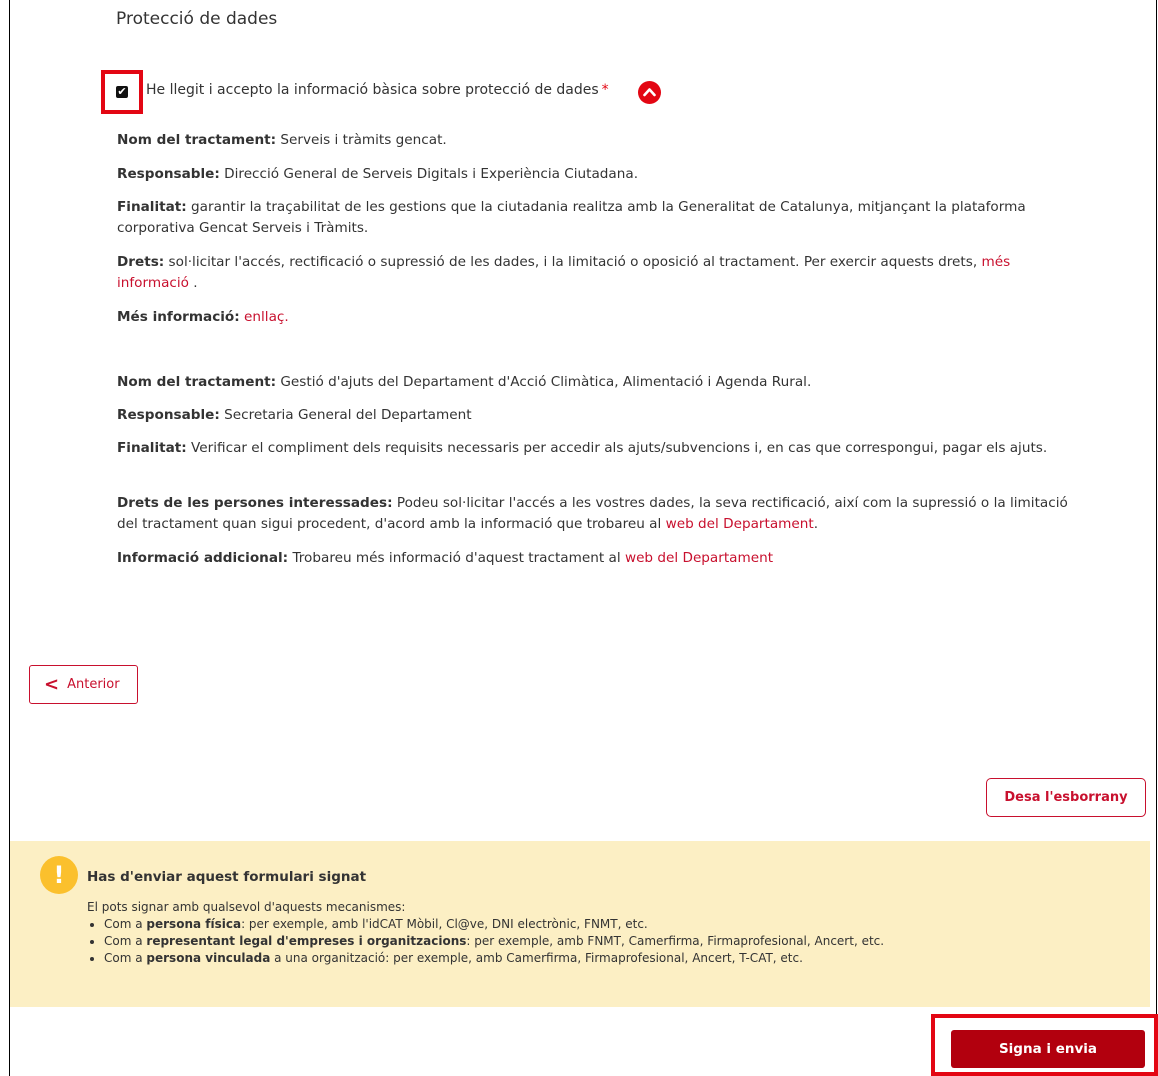 The width and height of the screenshot is (1158, 1076). Describe the element at coordinates (52, 684) in the screenshot. I see `chevron-left-icon: <` at that location.